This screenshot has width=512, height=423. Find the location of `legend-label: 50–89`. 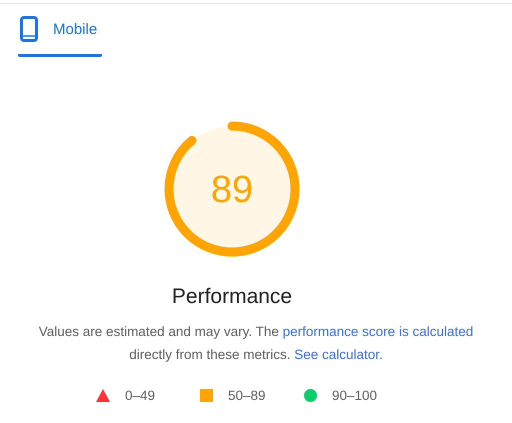

legend-label: 50–89 is located at coordinates (247, 395).